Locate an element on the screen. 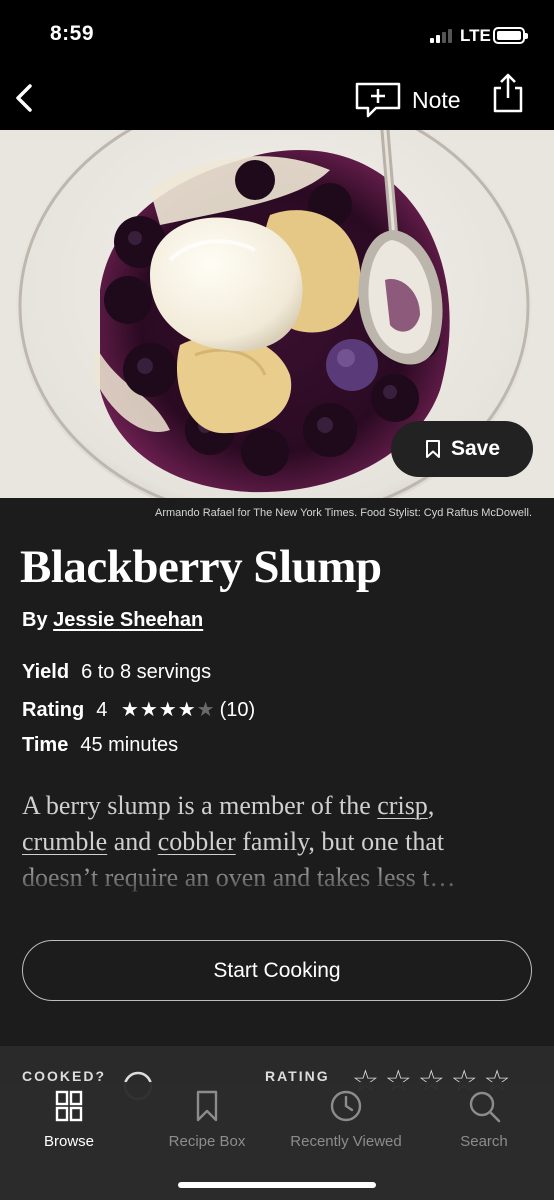  save-label: Save is located at coordinates (476, 448).